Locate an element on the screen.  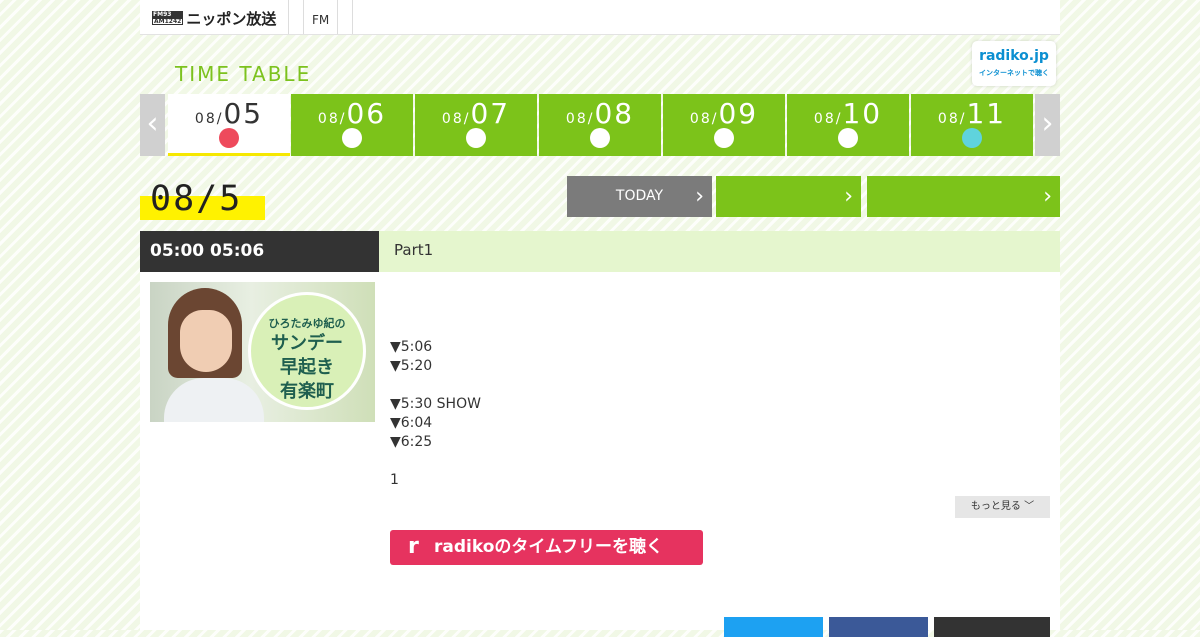
day-tab: 08/11 is located at coordinates (972, 125).